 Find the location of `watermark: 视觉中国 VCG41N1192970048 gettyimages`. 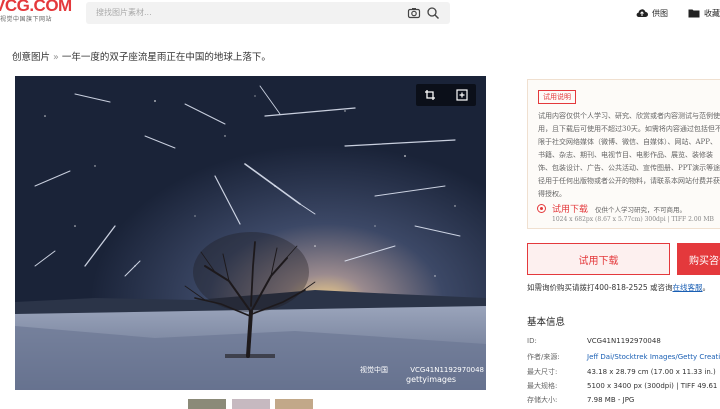

watermark: 视觉中国 VCG41N1192970048 gettyimages is located at coordinates (422, 375).